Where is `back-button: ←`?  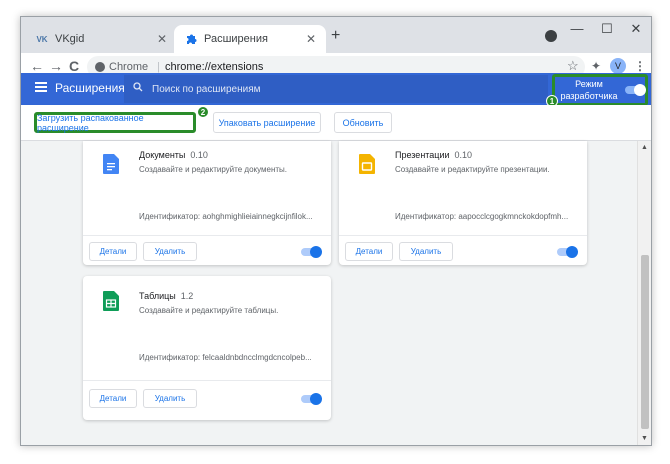
back-button: ← is located at coordinates (37, 66).